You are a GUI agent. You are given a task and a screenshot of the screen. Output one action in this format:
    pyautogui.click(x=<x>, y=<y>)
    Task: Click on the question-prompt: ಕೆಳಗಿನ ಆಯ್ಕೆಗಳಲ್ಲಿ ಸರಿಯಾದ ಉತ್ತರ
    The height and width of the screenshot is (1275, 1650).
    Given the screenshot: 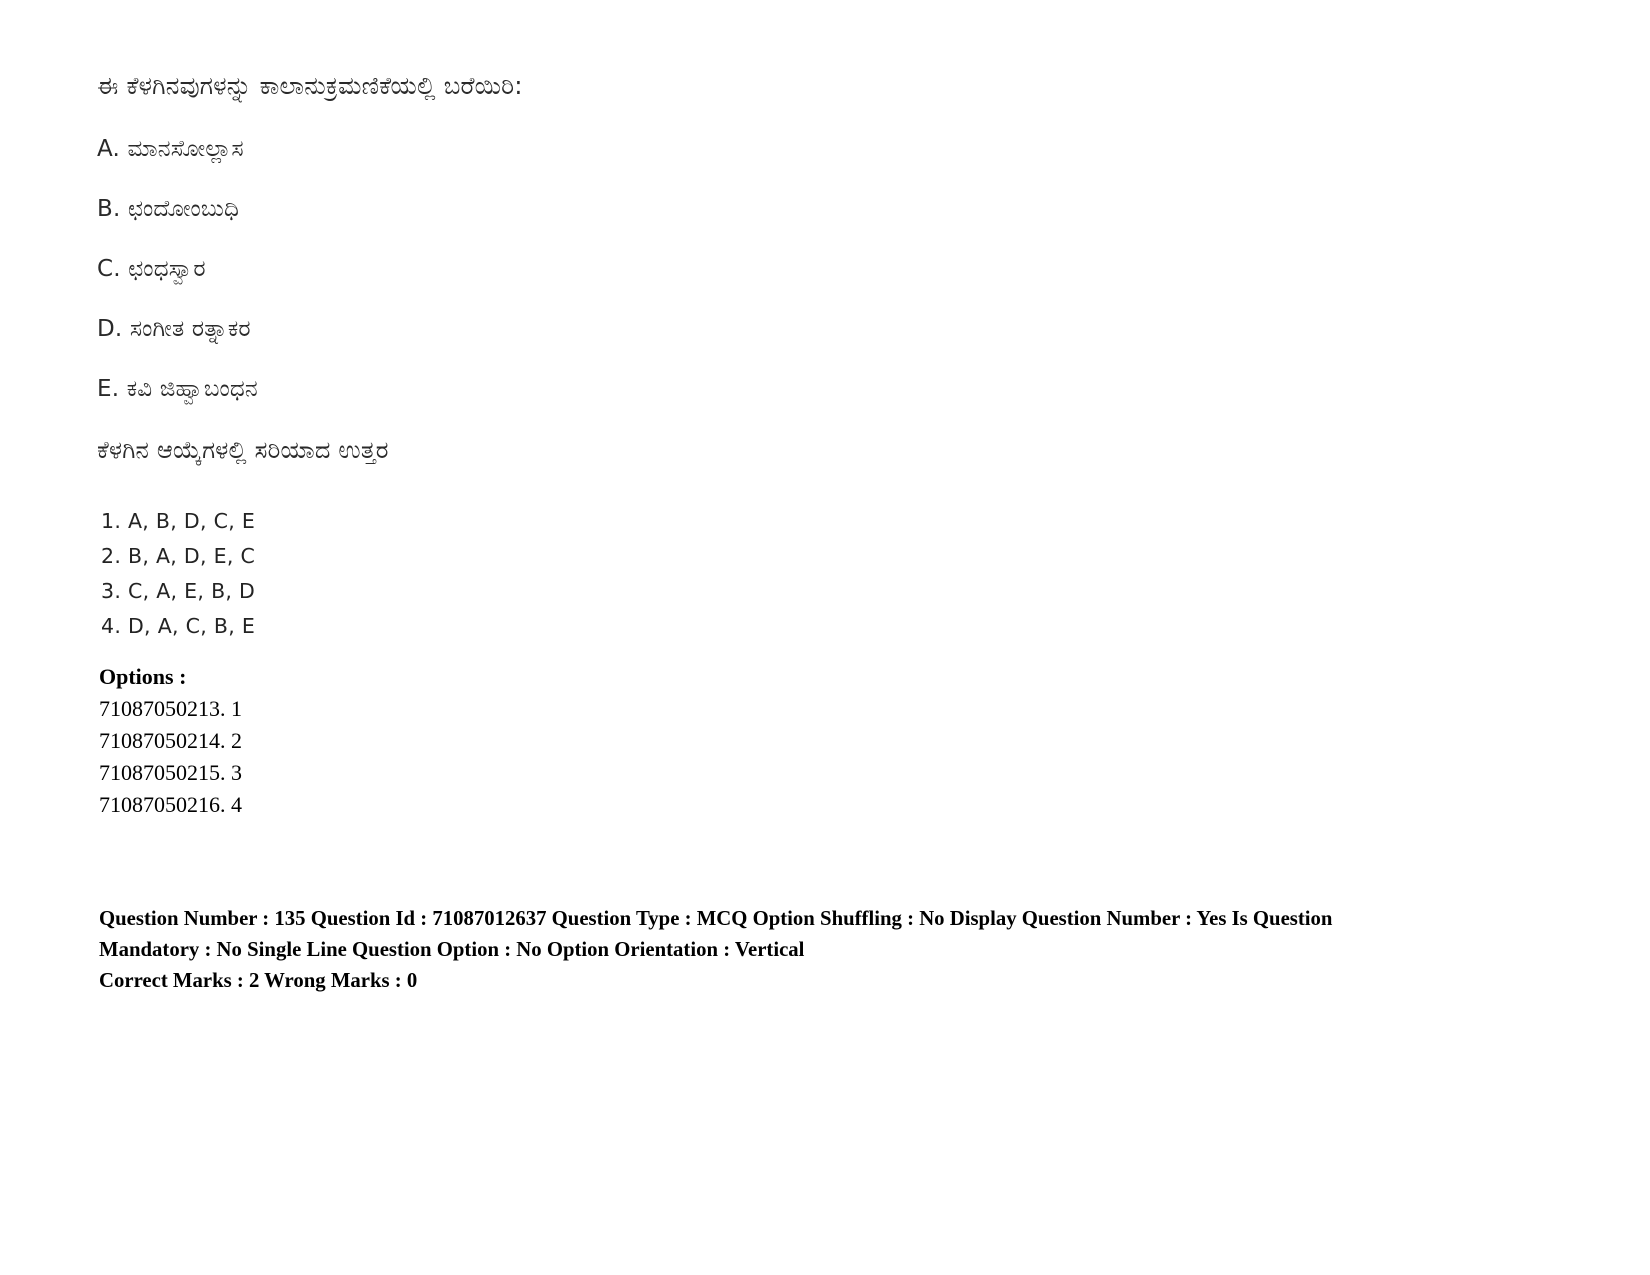 What is the action you would take?
    pyautogui.click(x=243, y=449)
    